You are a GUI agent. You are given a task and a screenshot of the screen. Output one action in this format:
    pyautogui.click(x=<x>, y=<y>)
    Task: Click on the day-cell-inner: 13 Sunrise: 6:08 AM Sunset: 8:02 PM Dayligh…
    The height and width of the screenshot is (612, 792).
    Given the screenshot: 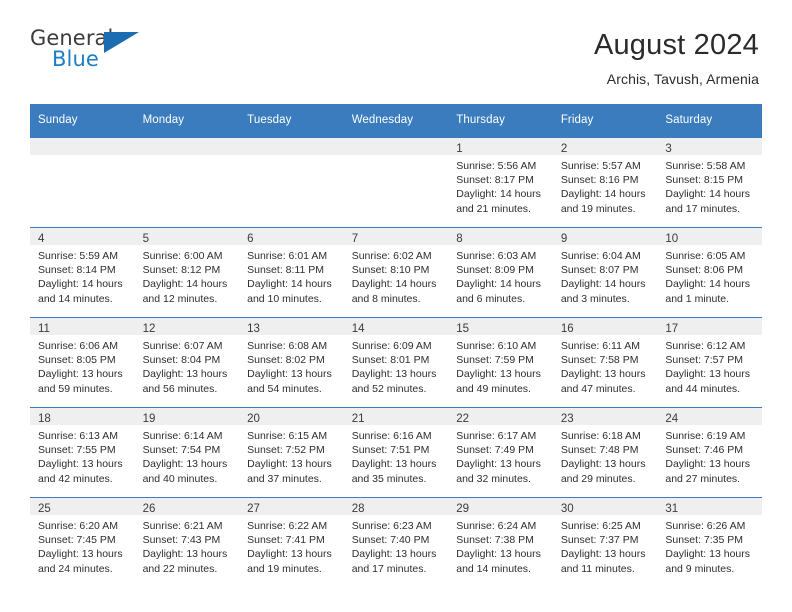 What is the action you would take?
    pyautogui.click(x=291, y=362)
    